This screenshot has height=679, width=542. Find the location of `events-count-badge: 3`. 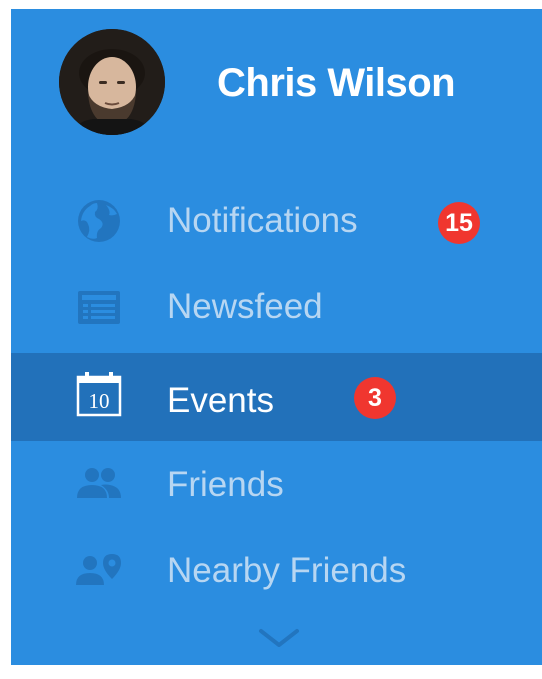

events-count-badge: 3 is located at coordinates (375, 398).